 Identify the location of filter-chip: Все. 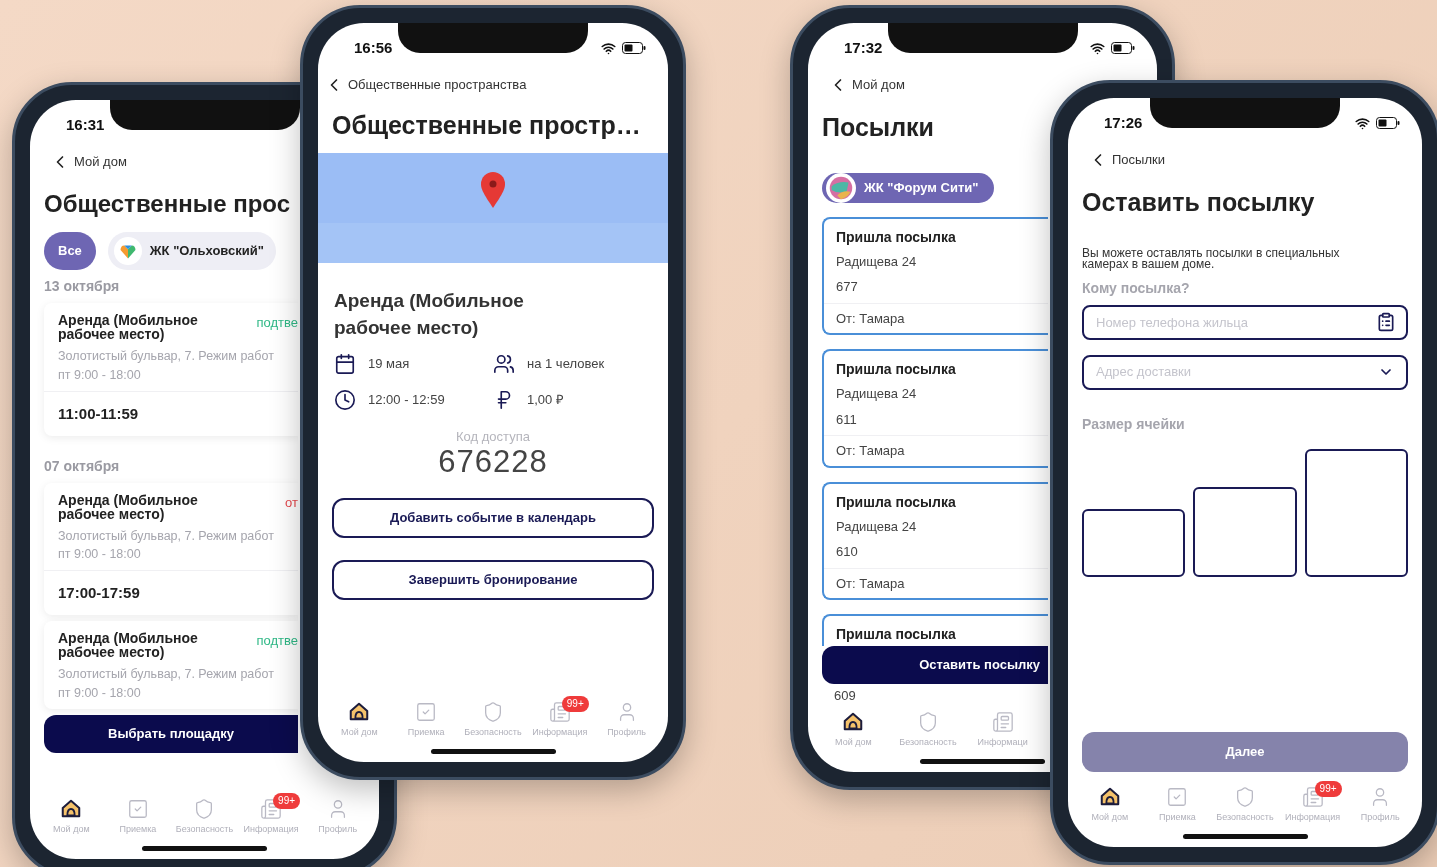
(70, 251).